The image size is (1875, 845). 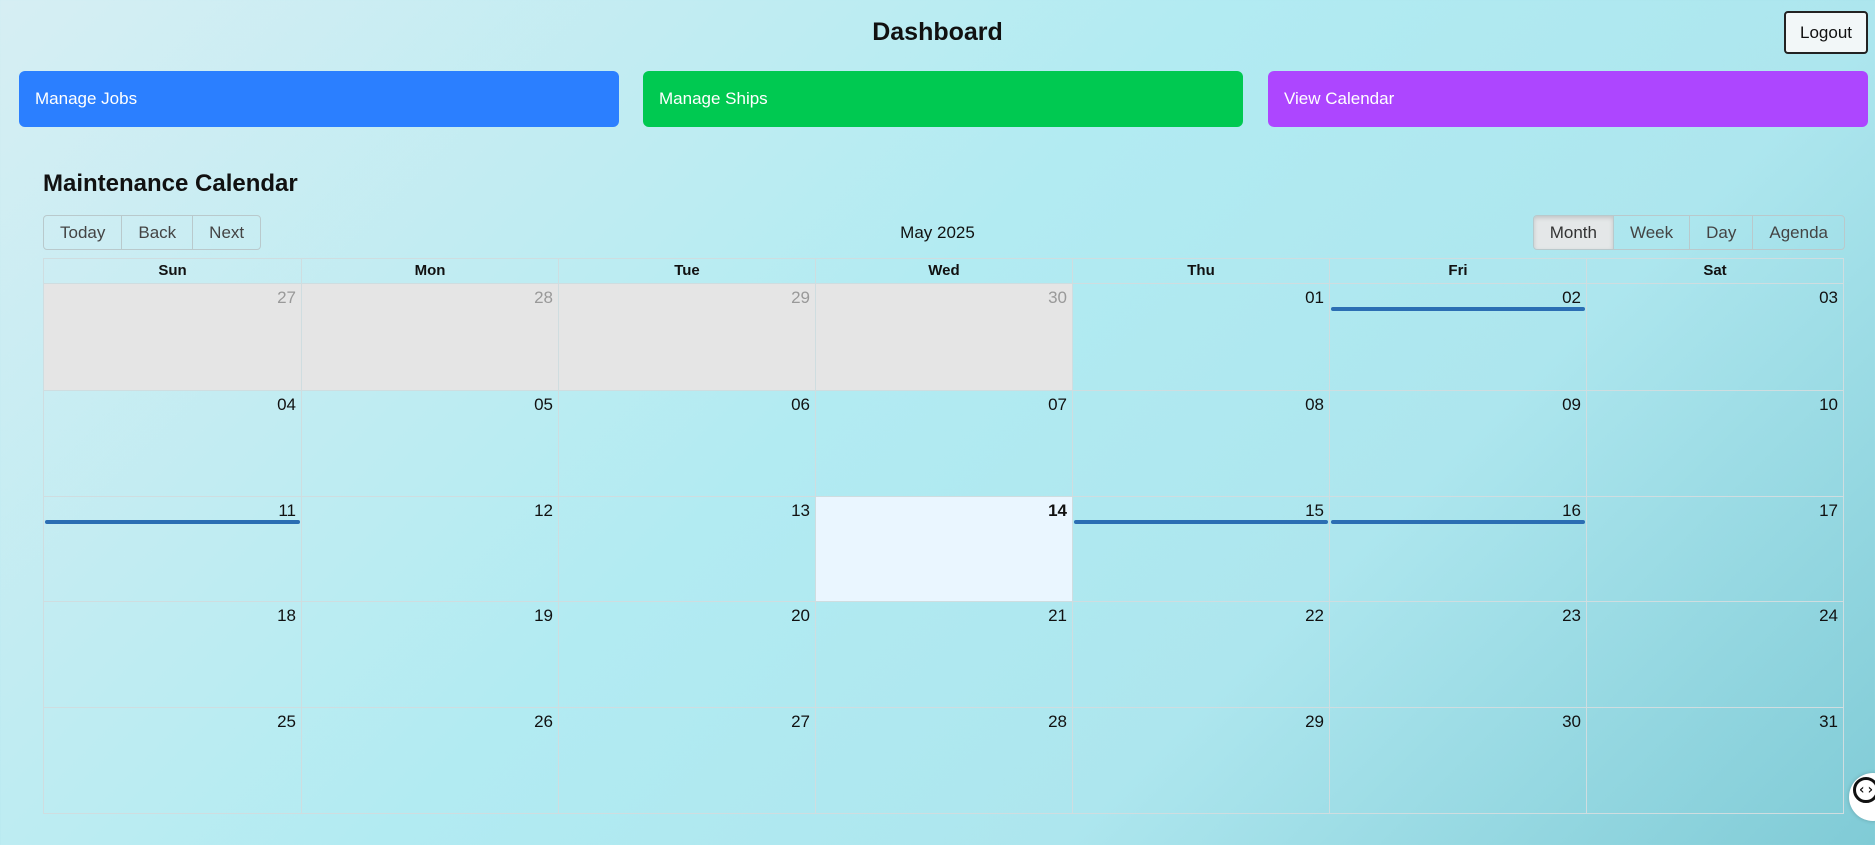 I want to click on day-number: 06, so click(x=800, y=405).